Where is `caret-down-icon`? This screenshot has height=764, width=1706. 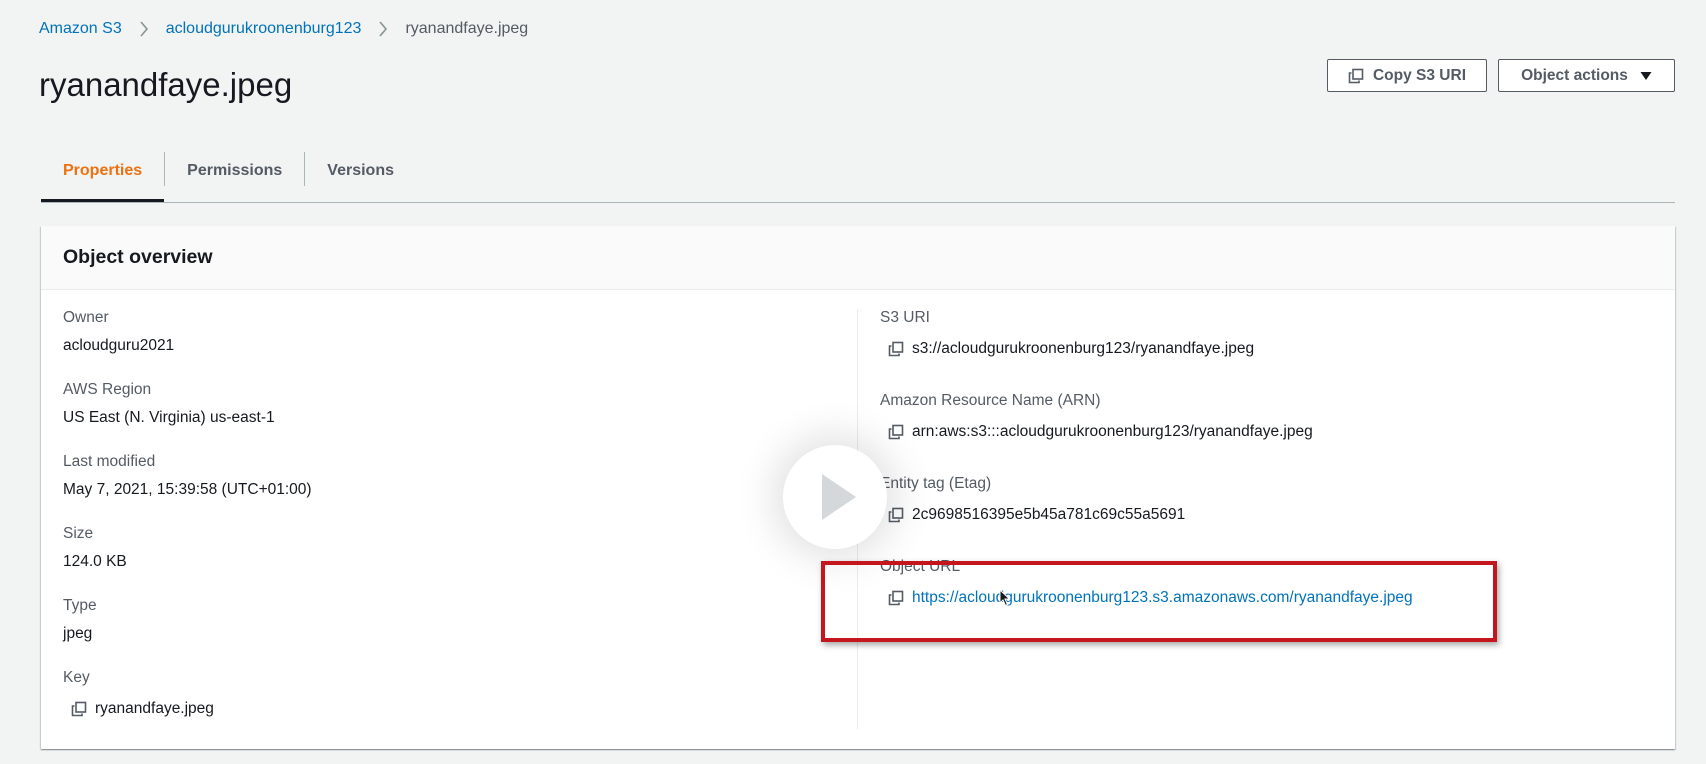
caret-down-icon is located at coordinates (1646, 76).